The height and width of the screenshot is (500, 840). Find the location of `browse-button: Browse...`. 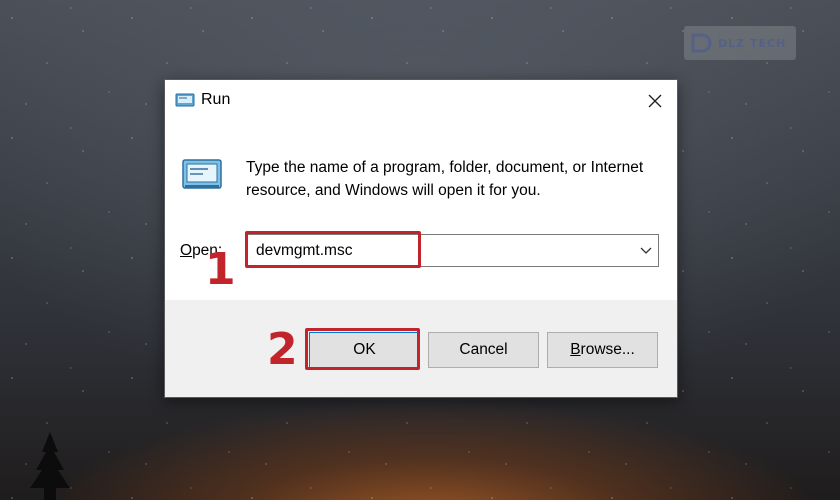

browse-button: Browse... is located at coordinates (602, 350).